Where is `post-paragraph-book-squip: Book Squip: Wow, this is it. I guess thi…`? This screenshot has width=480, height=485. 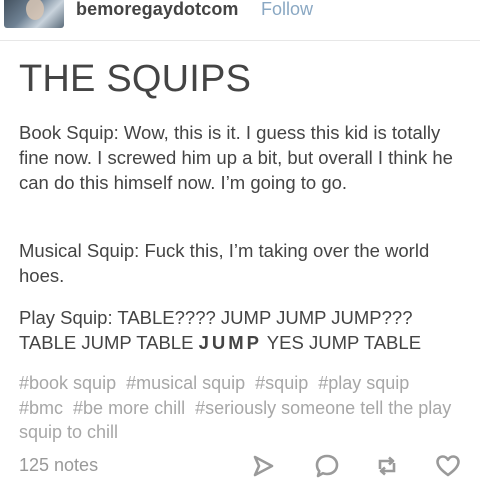 post-paragraph-book-squip: Book Squip: Wow, this is it. I guess thi… is located at coordinates (236, 157).